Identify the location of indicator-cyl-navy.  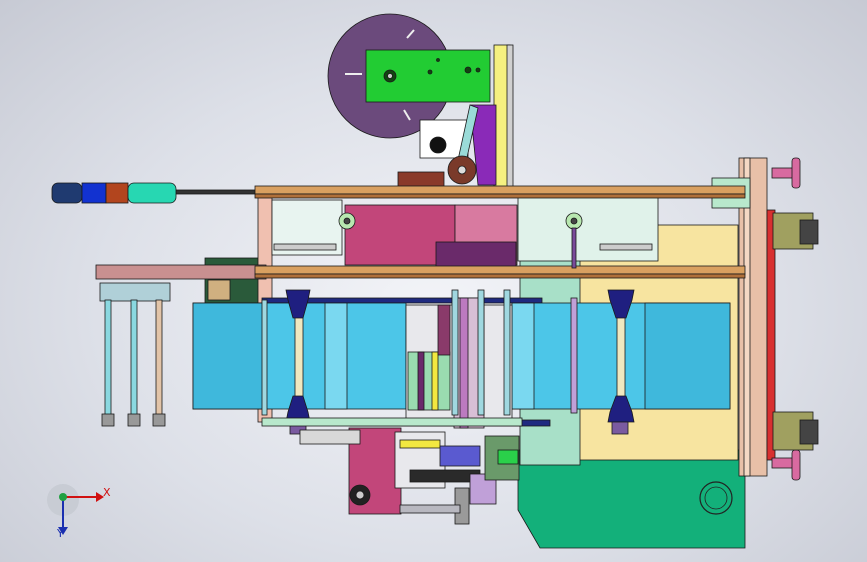
(67, 193).